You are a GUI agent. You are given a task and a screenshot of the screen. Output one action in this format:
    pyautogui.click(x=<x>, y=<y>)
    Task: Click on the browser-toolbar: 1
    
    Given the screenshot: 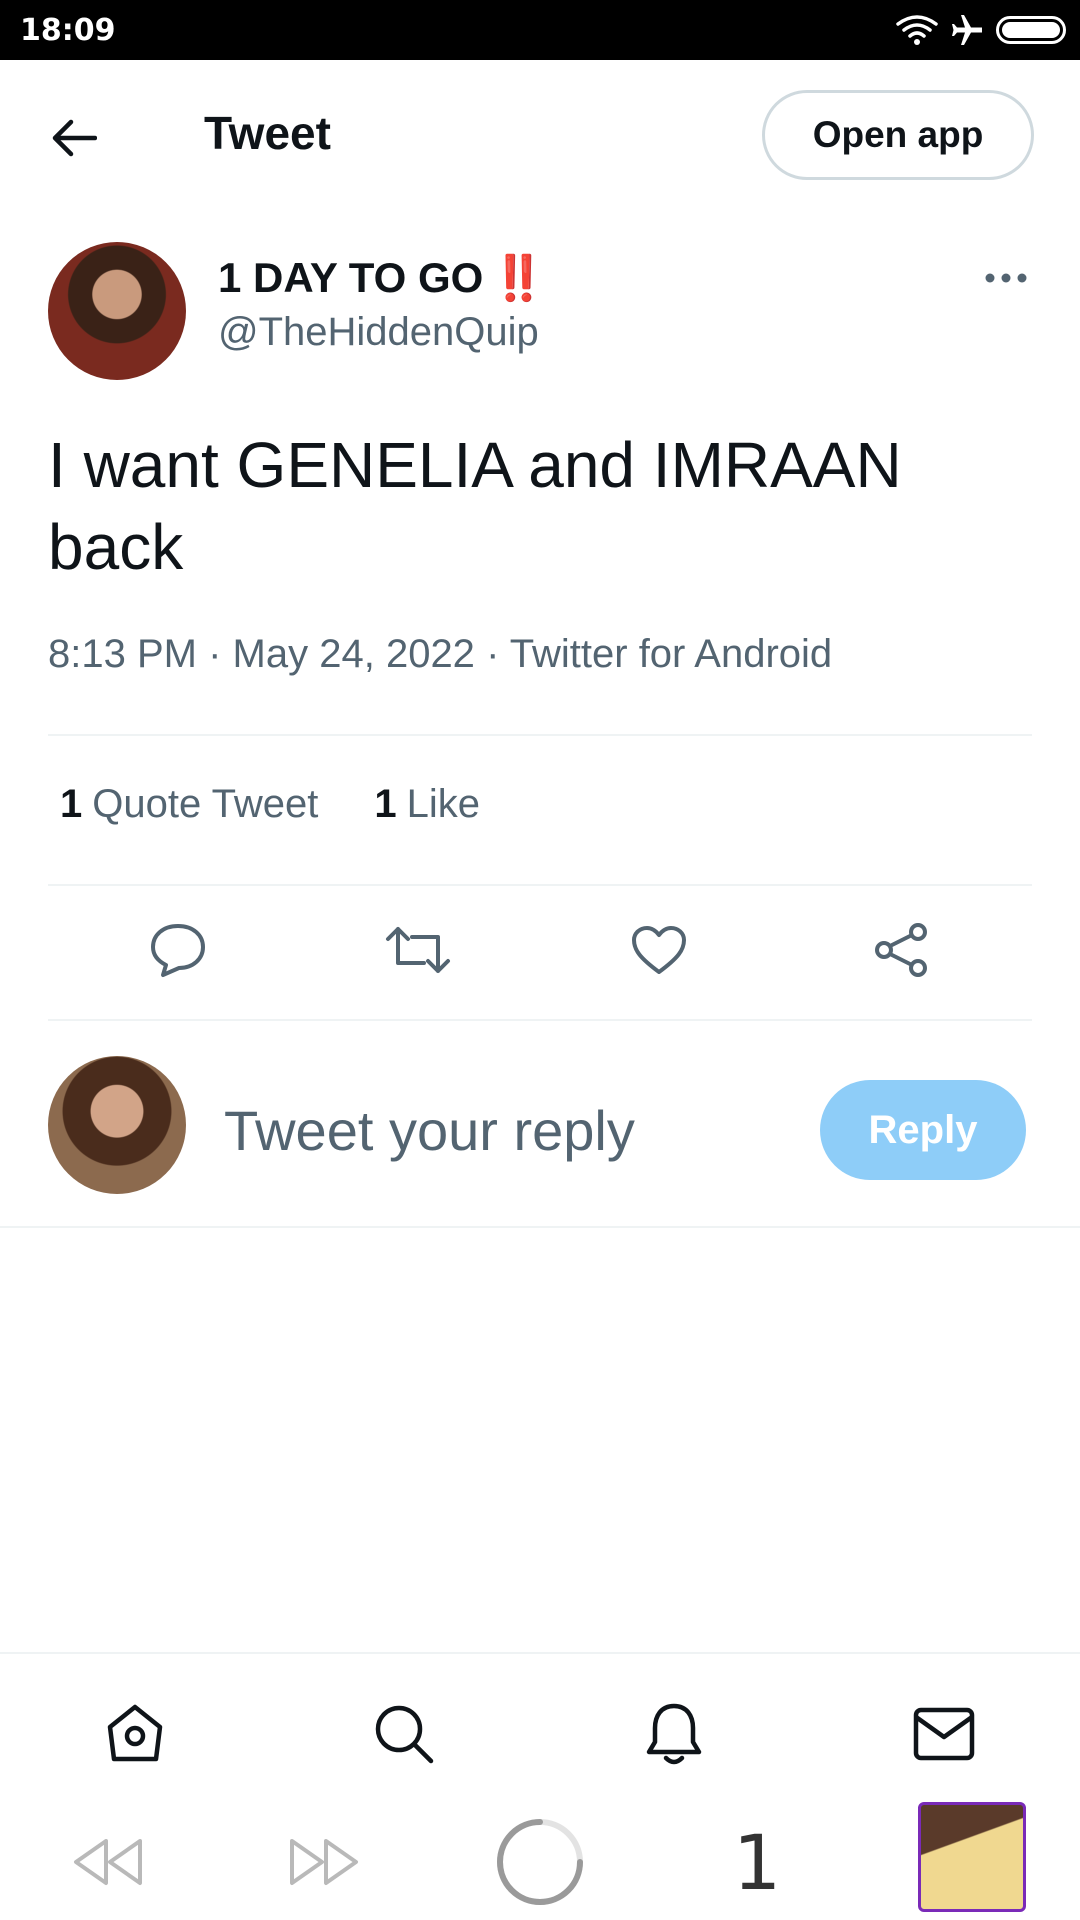 What is the action you would take?
    pyautogui.click(x=540, y=1861)
    